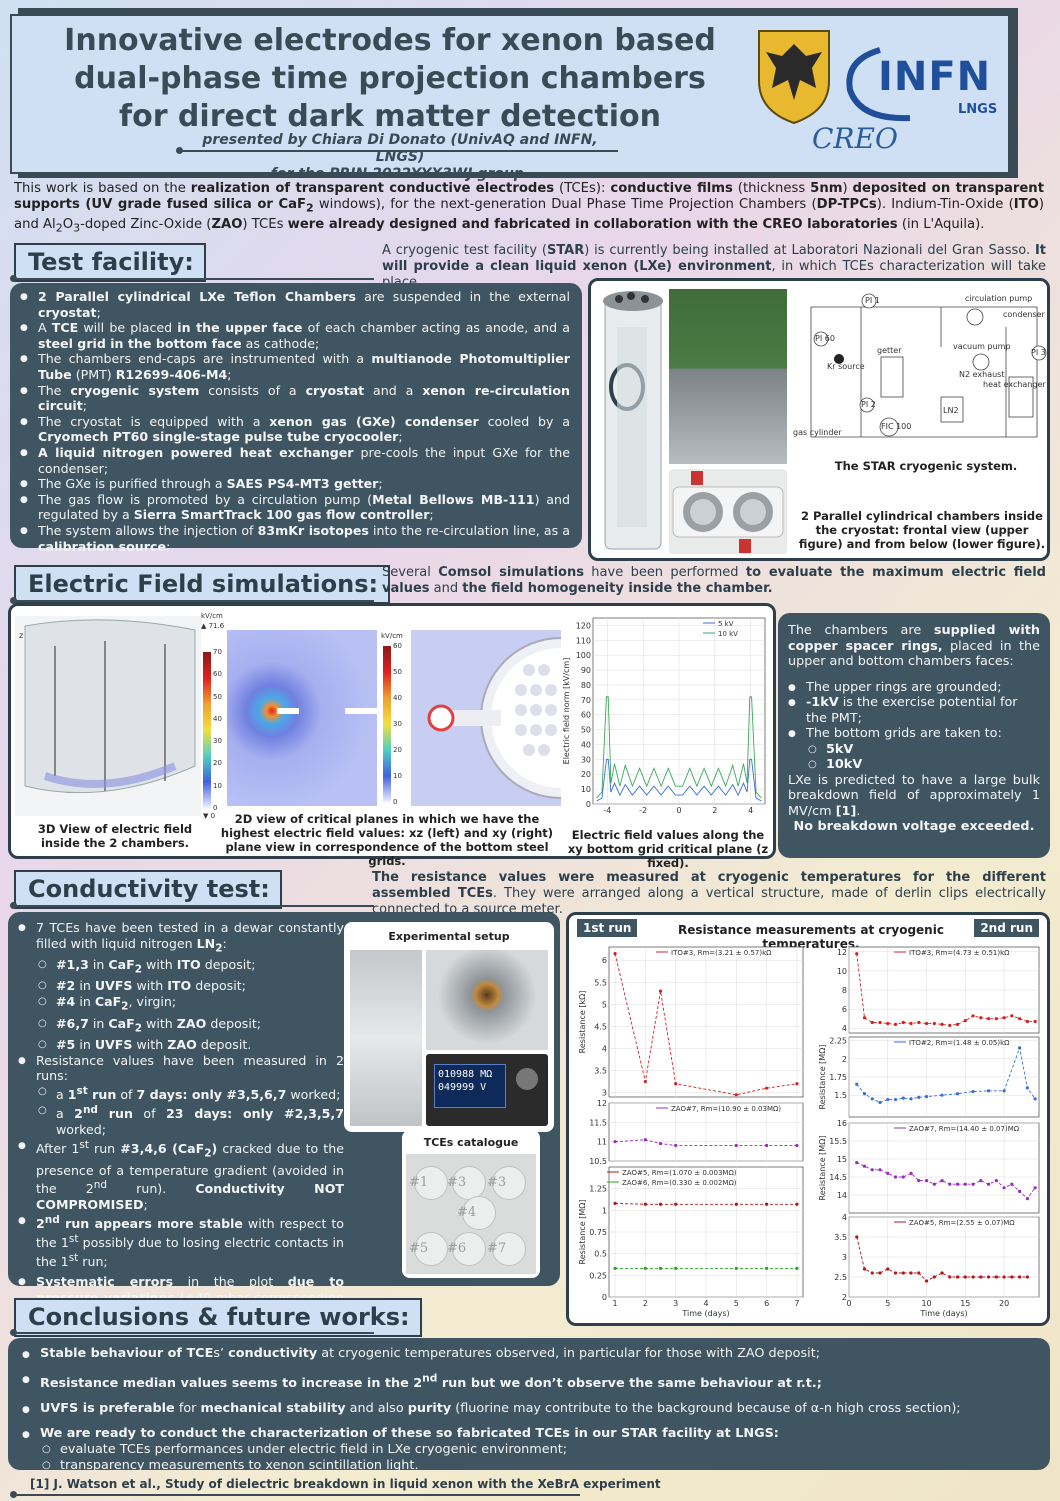  Describe the element at coordinates (397, 672) in the screenshot. I see `colorbar-tick: 50` at that location.